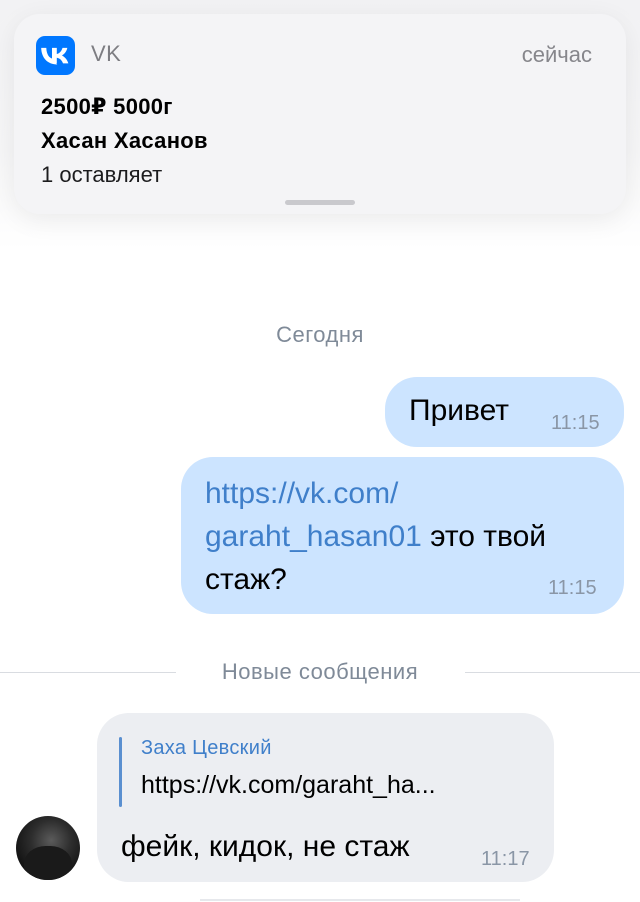  I want to click on message-link: garaht_hasan01, so click(313, 536).